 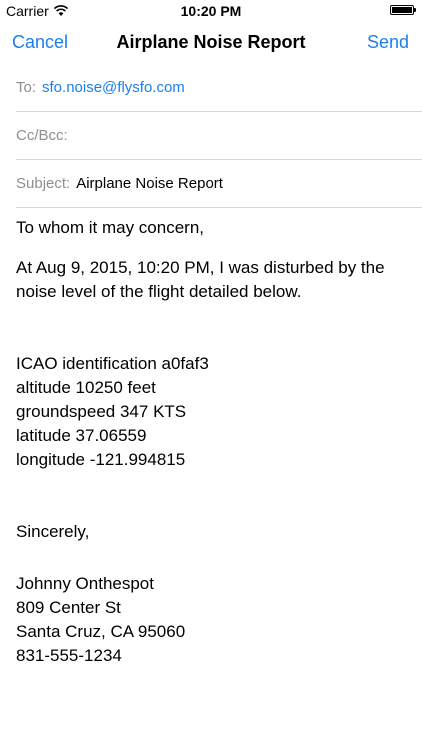 What do you see at coordinates (81, 435) in the screenshot?
I see `detail-latitude: latitude 37.06559` at bounding box center [81, 435].